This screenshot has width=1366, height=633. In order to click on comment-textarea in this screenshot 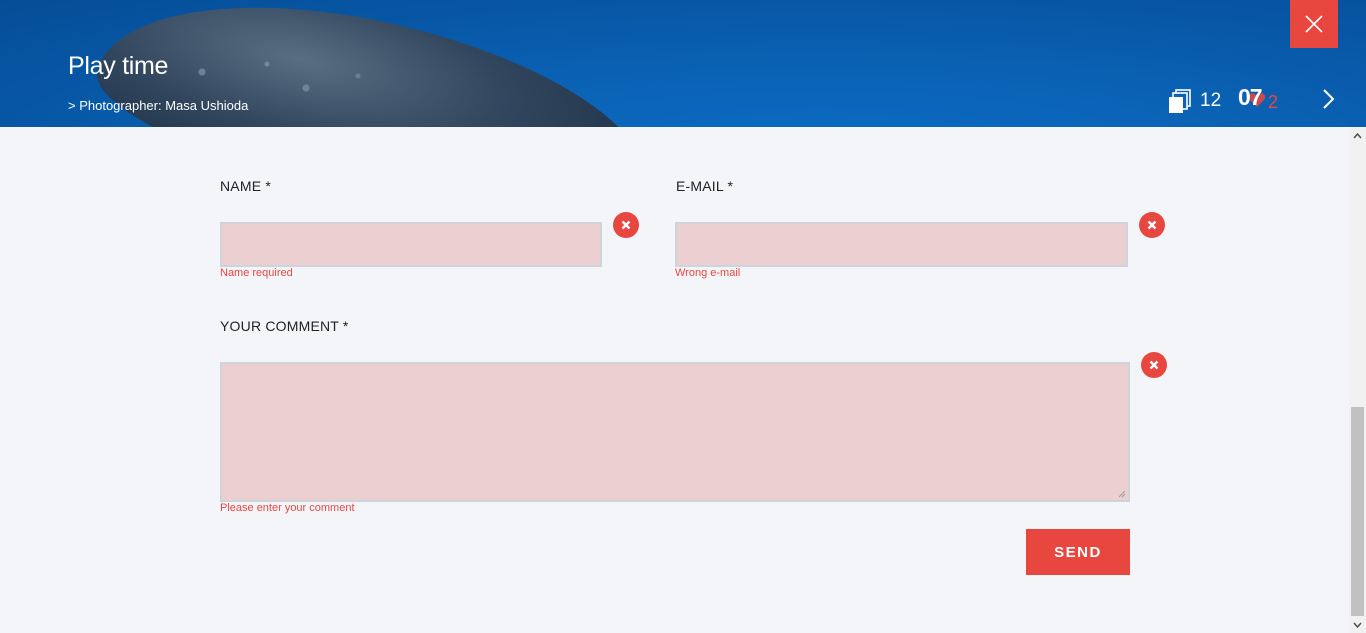, I will do `click(675, 432)`.